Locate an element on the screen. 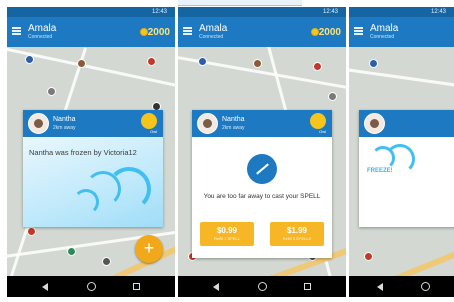 This screenshot has height=302, width=454. map-main-road is located at coordinates (413, 257).